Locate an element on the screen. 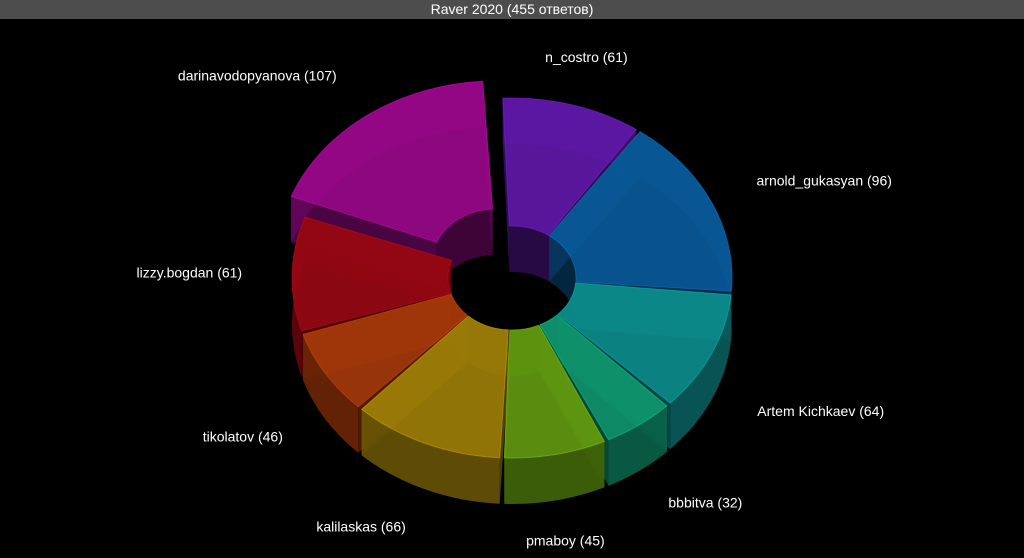 This screenshot has width=1024, height=558. label-tikolatov: tikolatov (46) is located at coordinates (243, 437).